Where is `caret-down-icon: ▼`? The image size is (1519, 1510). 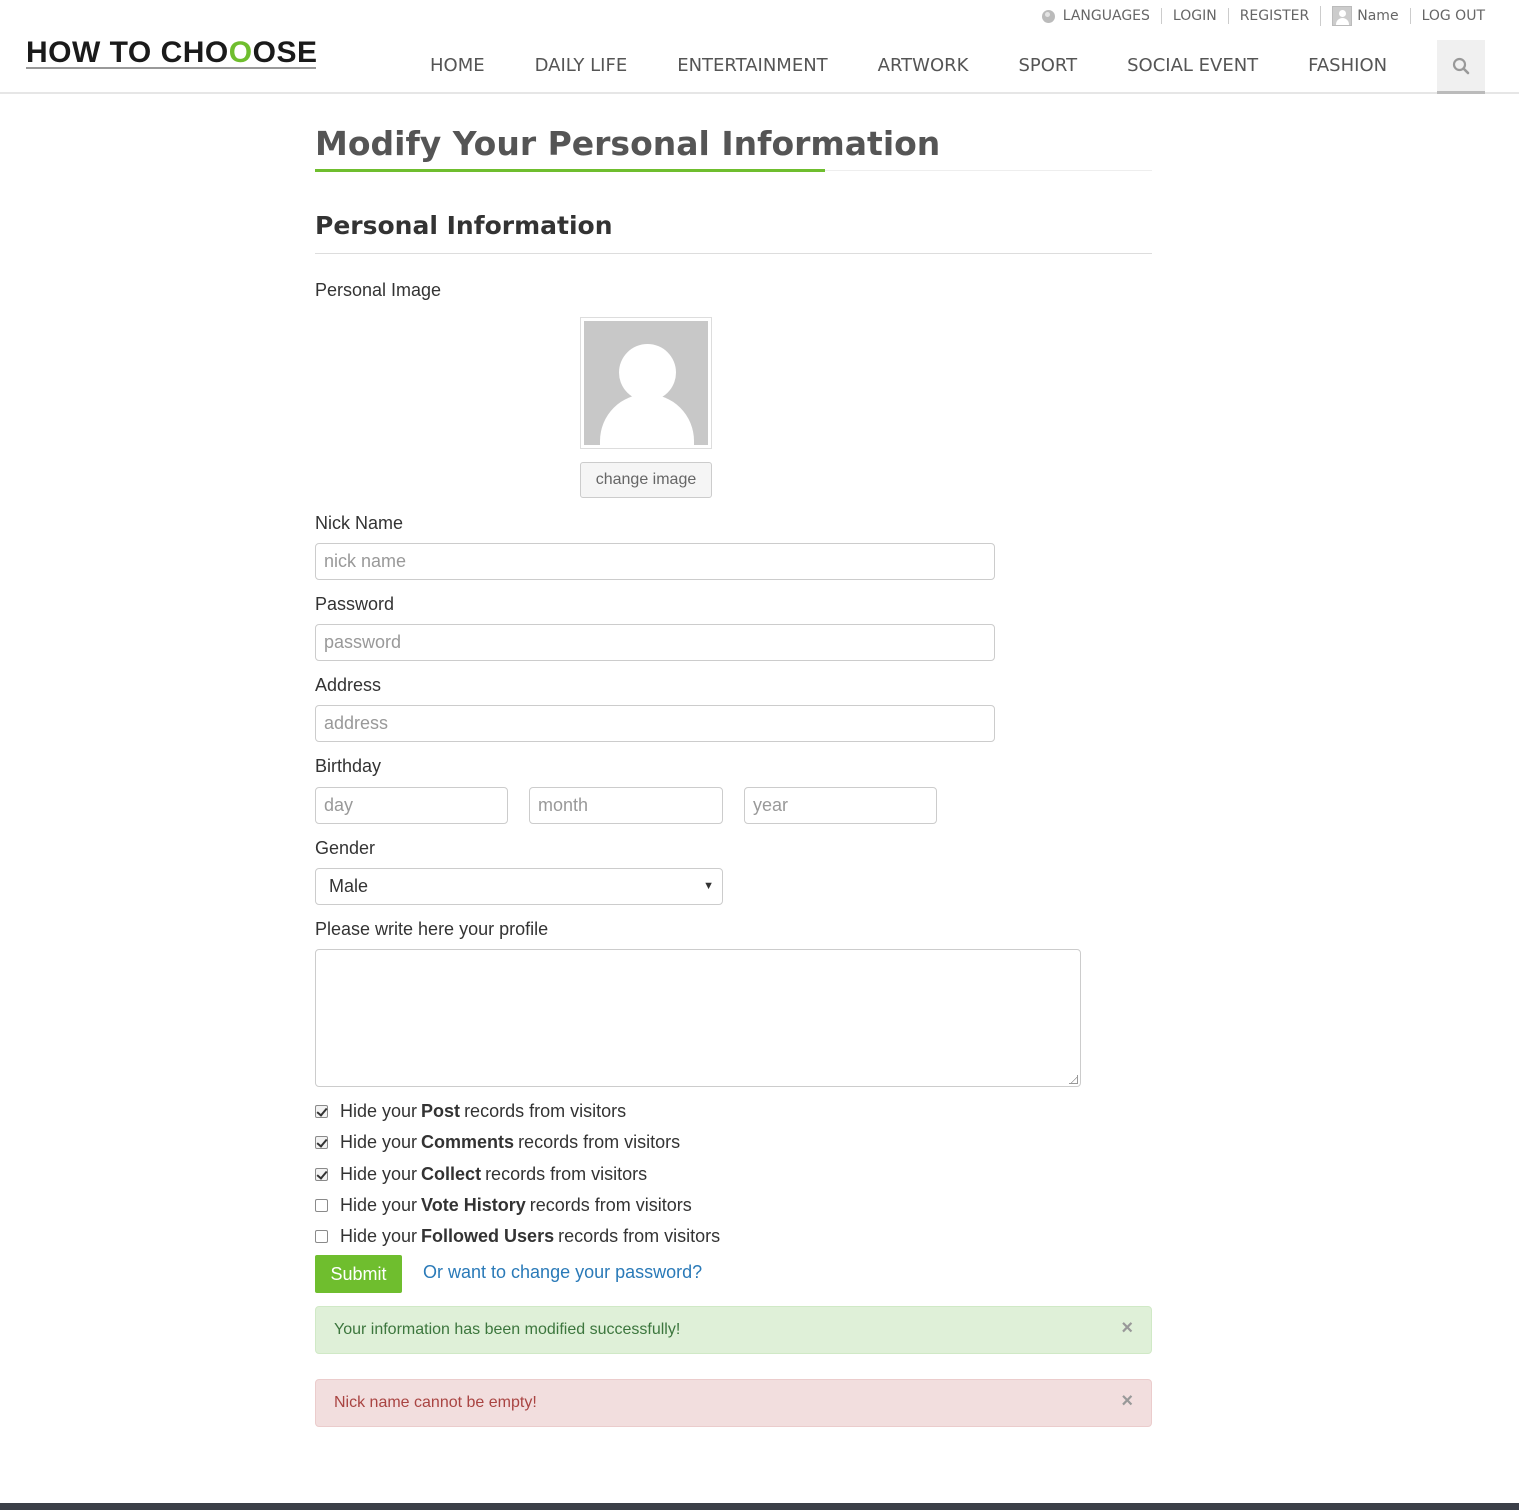
caret-down-icon: ▼ is located at coordinates (708, 886).